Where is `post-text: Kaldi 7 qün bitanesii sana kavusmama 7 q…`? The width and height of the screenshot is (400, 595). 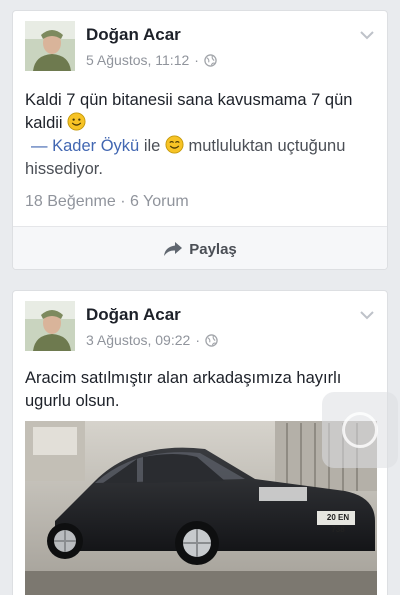 post-text: Kaldi 7 qün bitanesii sana kavusmama 7 q… is located at coordinates (201, 135).